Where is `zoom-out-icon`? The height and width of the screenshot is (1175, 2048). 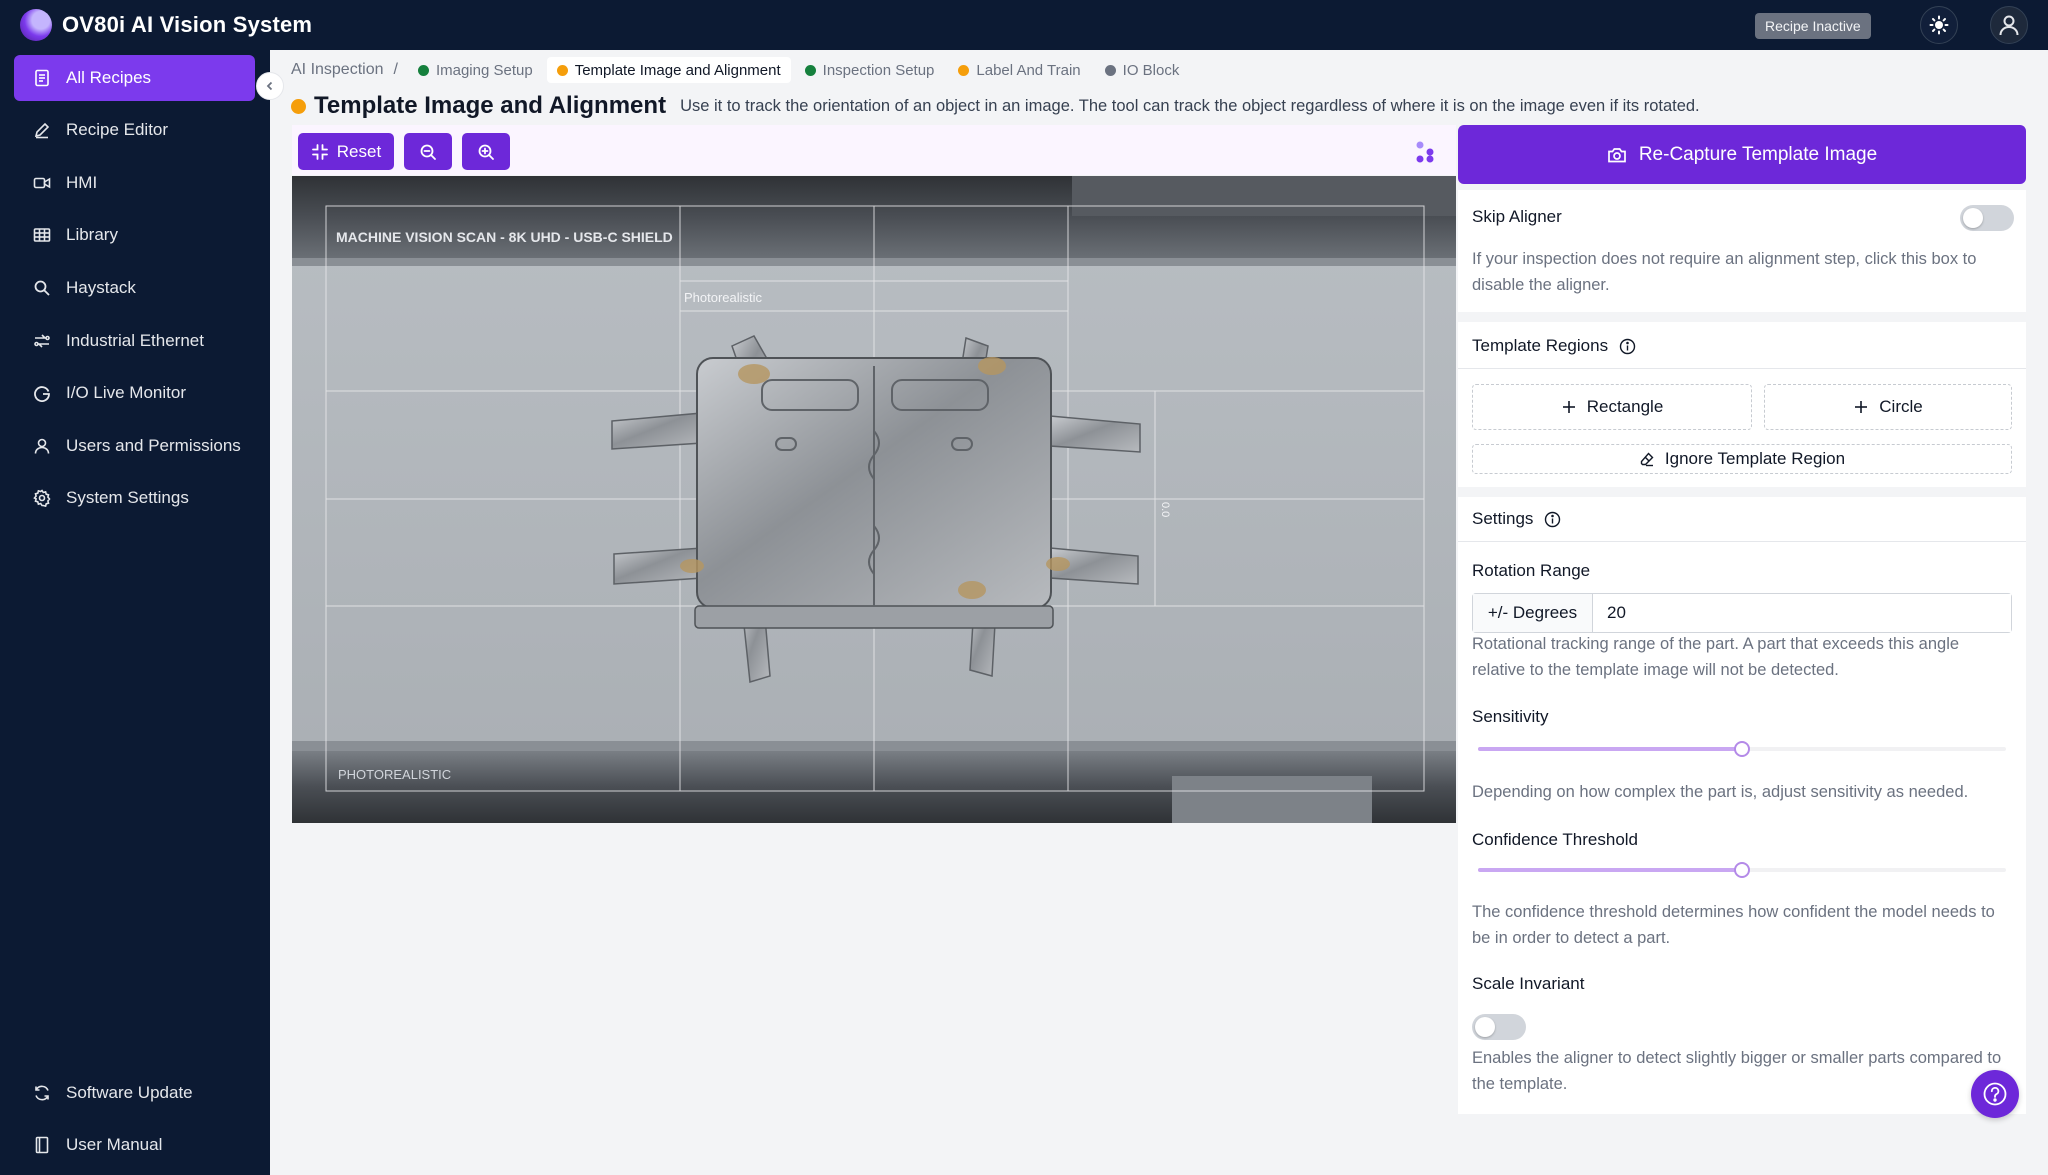 zoom-out-icon is located at coordinates (428, 152).